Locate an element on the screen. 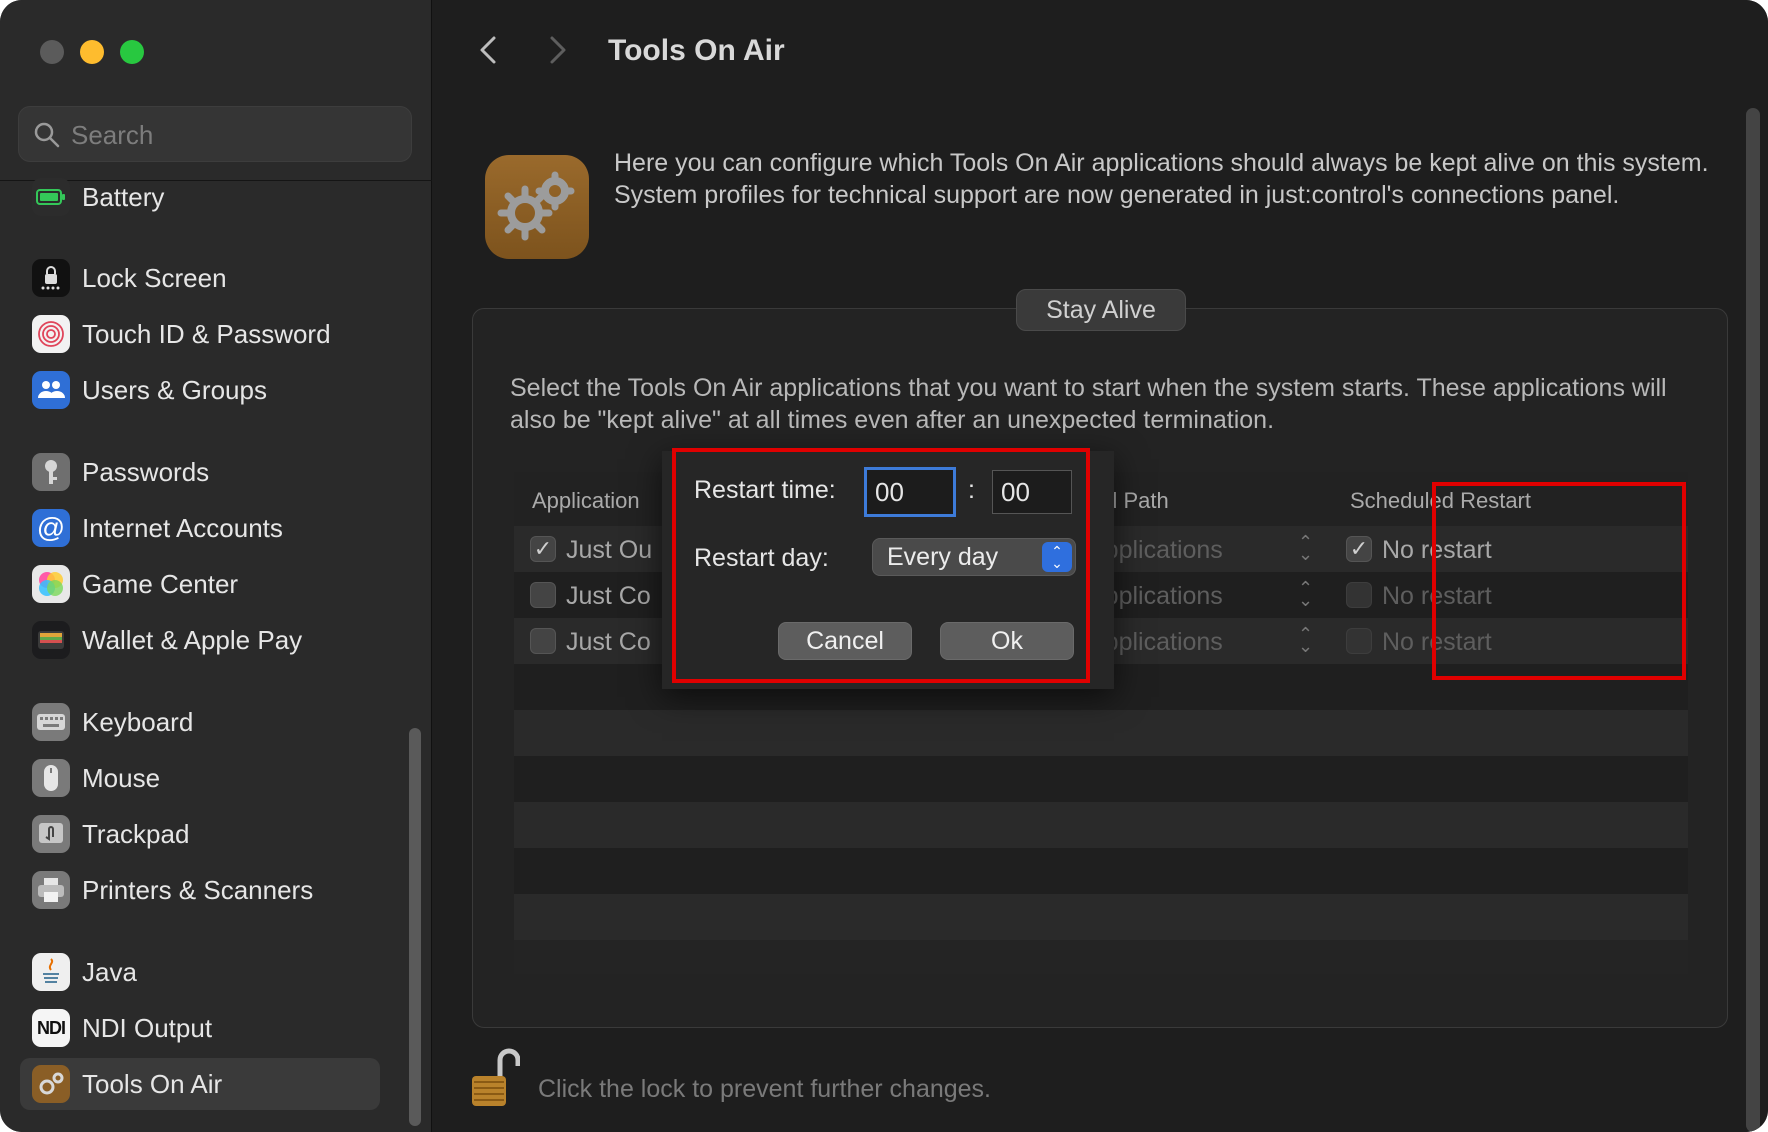 This screenshot has width=1768, height=1132. sidebar-item-users: Users & Groups is located at coordinates (200, 390).